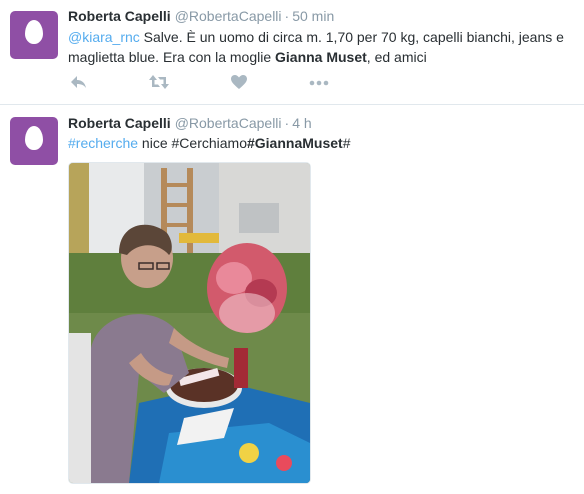 The image size is (584, 494). I want to click on reply-icon, so click(79, 82).